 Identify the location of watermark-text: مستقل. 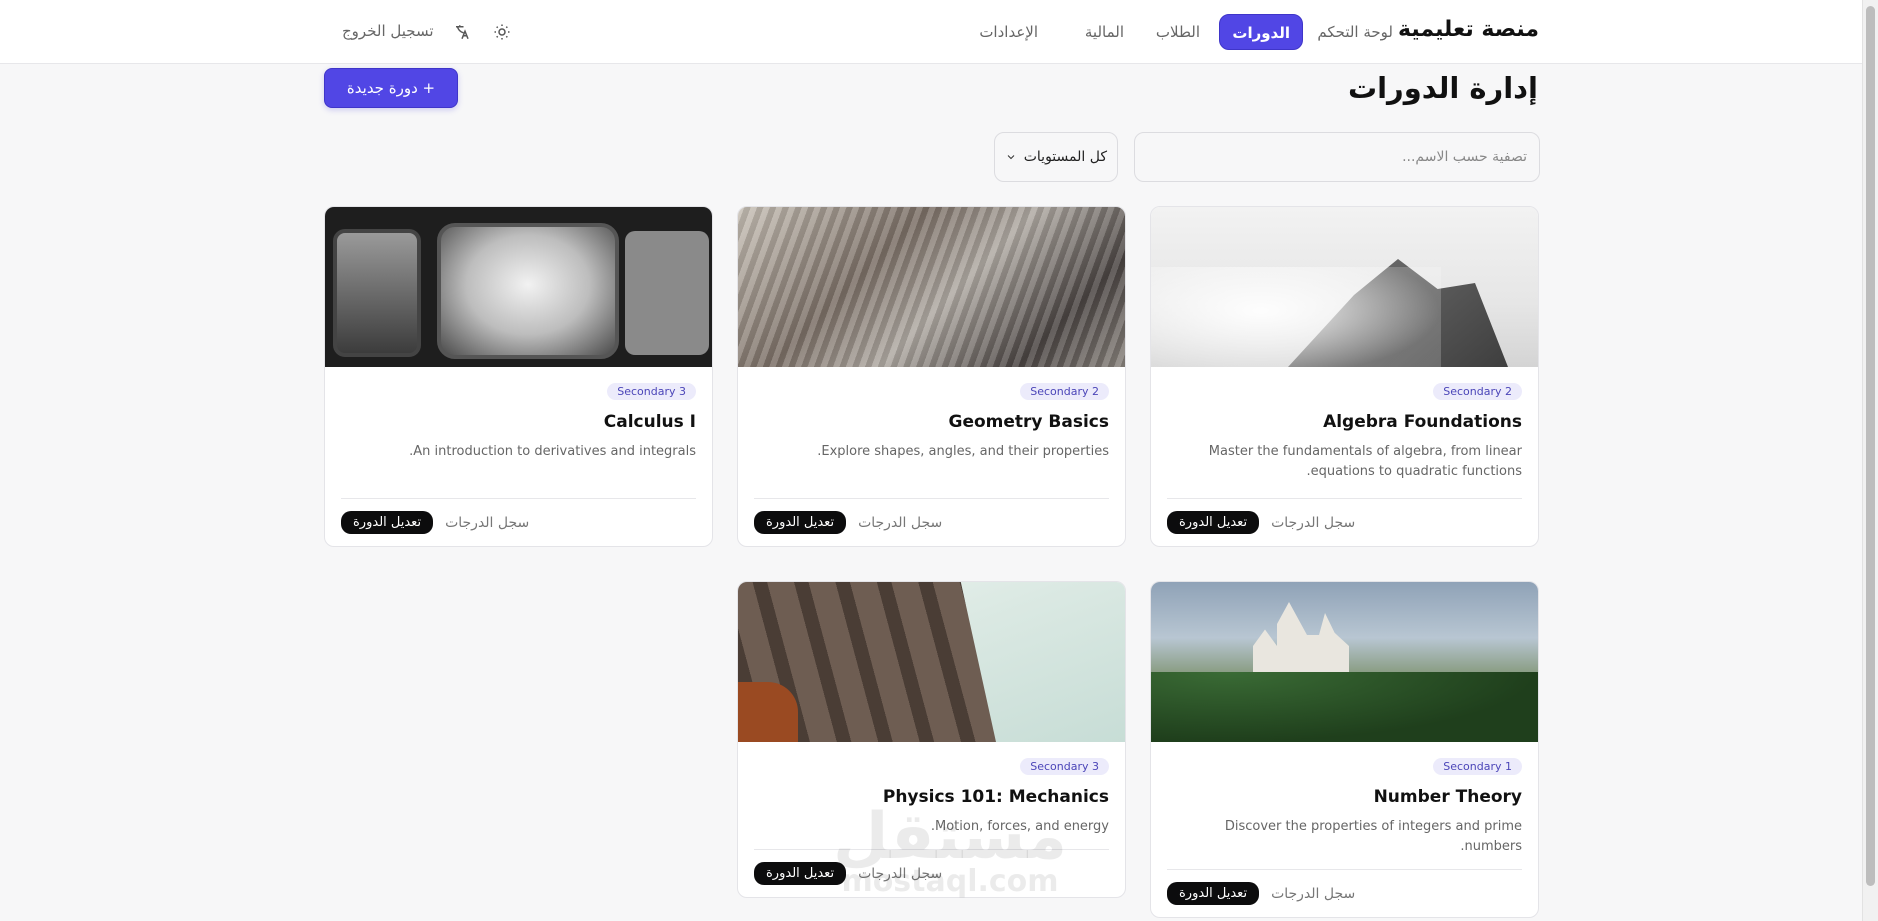
(950, 837).